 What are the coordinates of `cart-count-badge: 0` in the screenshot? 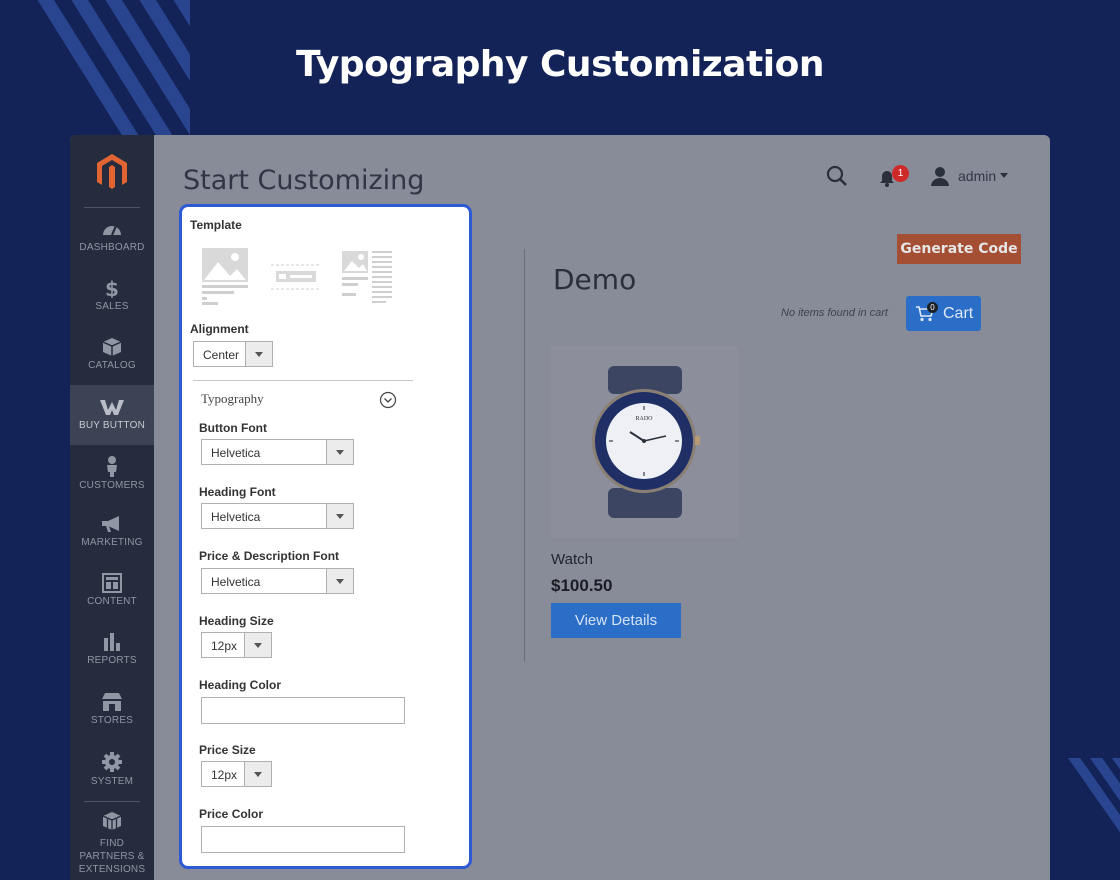 It's located at (932, 307).